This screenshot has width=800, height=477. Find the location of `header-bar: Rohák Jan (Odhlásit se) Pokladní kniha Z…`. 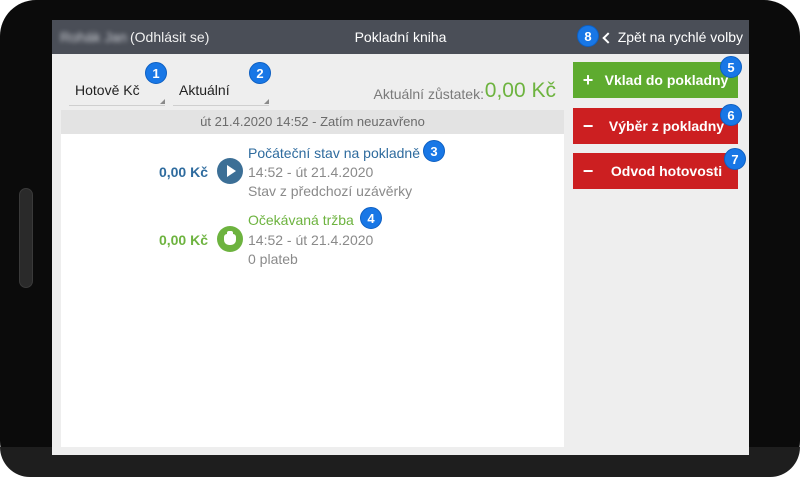

header-bar: Rohák Jan (Odhlásit se) Pokladní kniha Z… is located at coordinates (400, 37).